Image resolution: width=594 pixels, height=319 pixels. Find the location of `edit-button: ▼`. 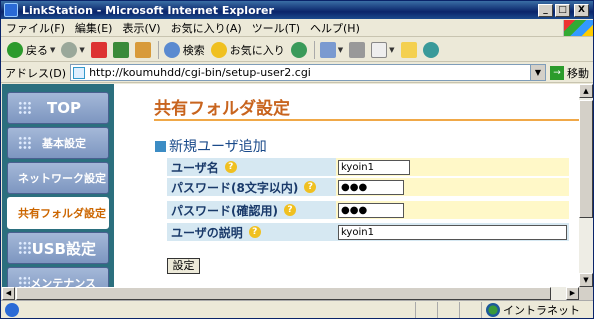

edit-button: ▼ is located at coordinates (382, 50).